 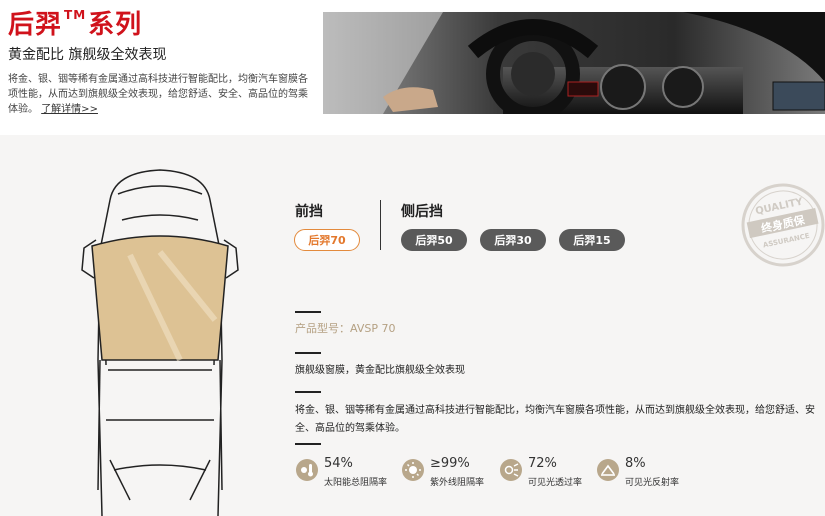 I want to click on stat-label: 可见光透过率, so click(x=555, y=483).